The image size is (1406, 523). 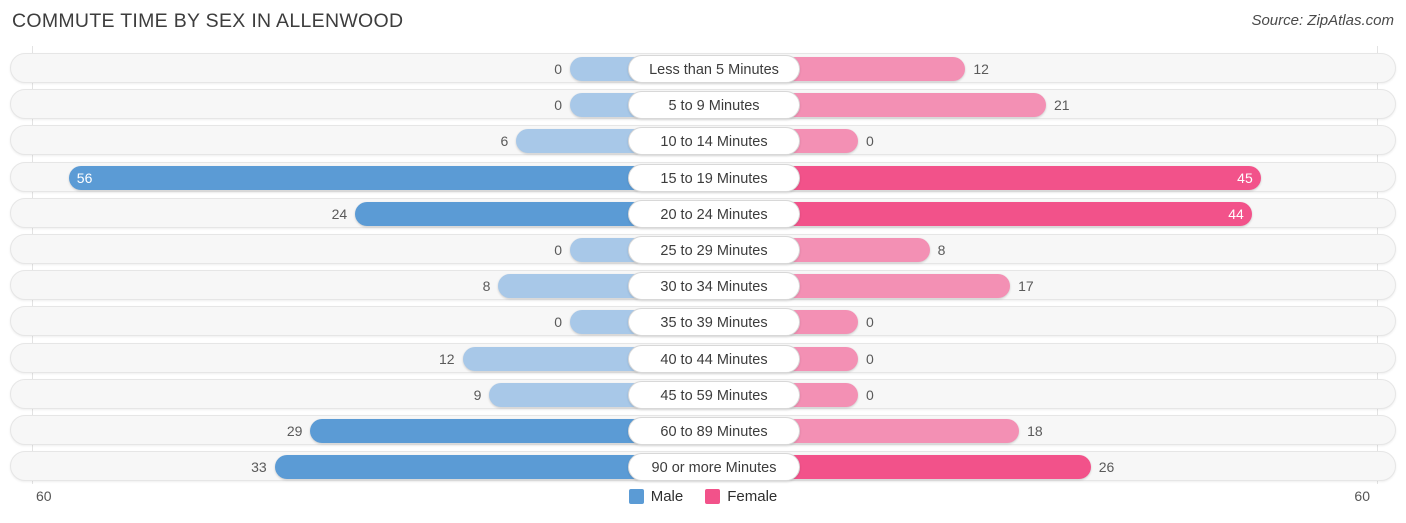 What do you see at coordinates (714, 286) in the screenshot?
I see `category-label: 30 to 34 Minutes` at bounding box center [714, 286].